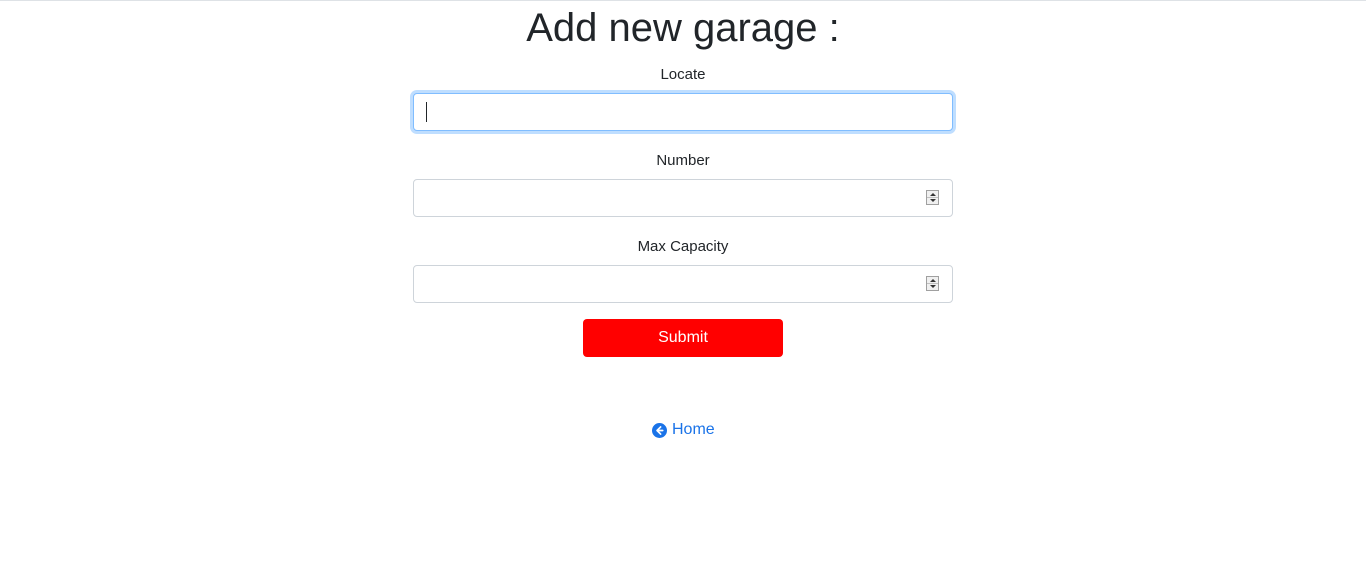 This screenshot has width=1366, height=562. What do you see at coordinates (683, 28) in the screenshot?
I see `page-title: Add new garage :` at bounding box center [683, 28].